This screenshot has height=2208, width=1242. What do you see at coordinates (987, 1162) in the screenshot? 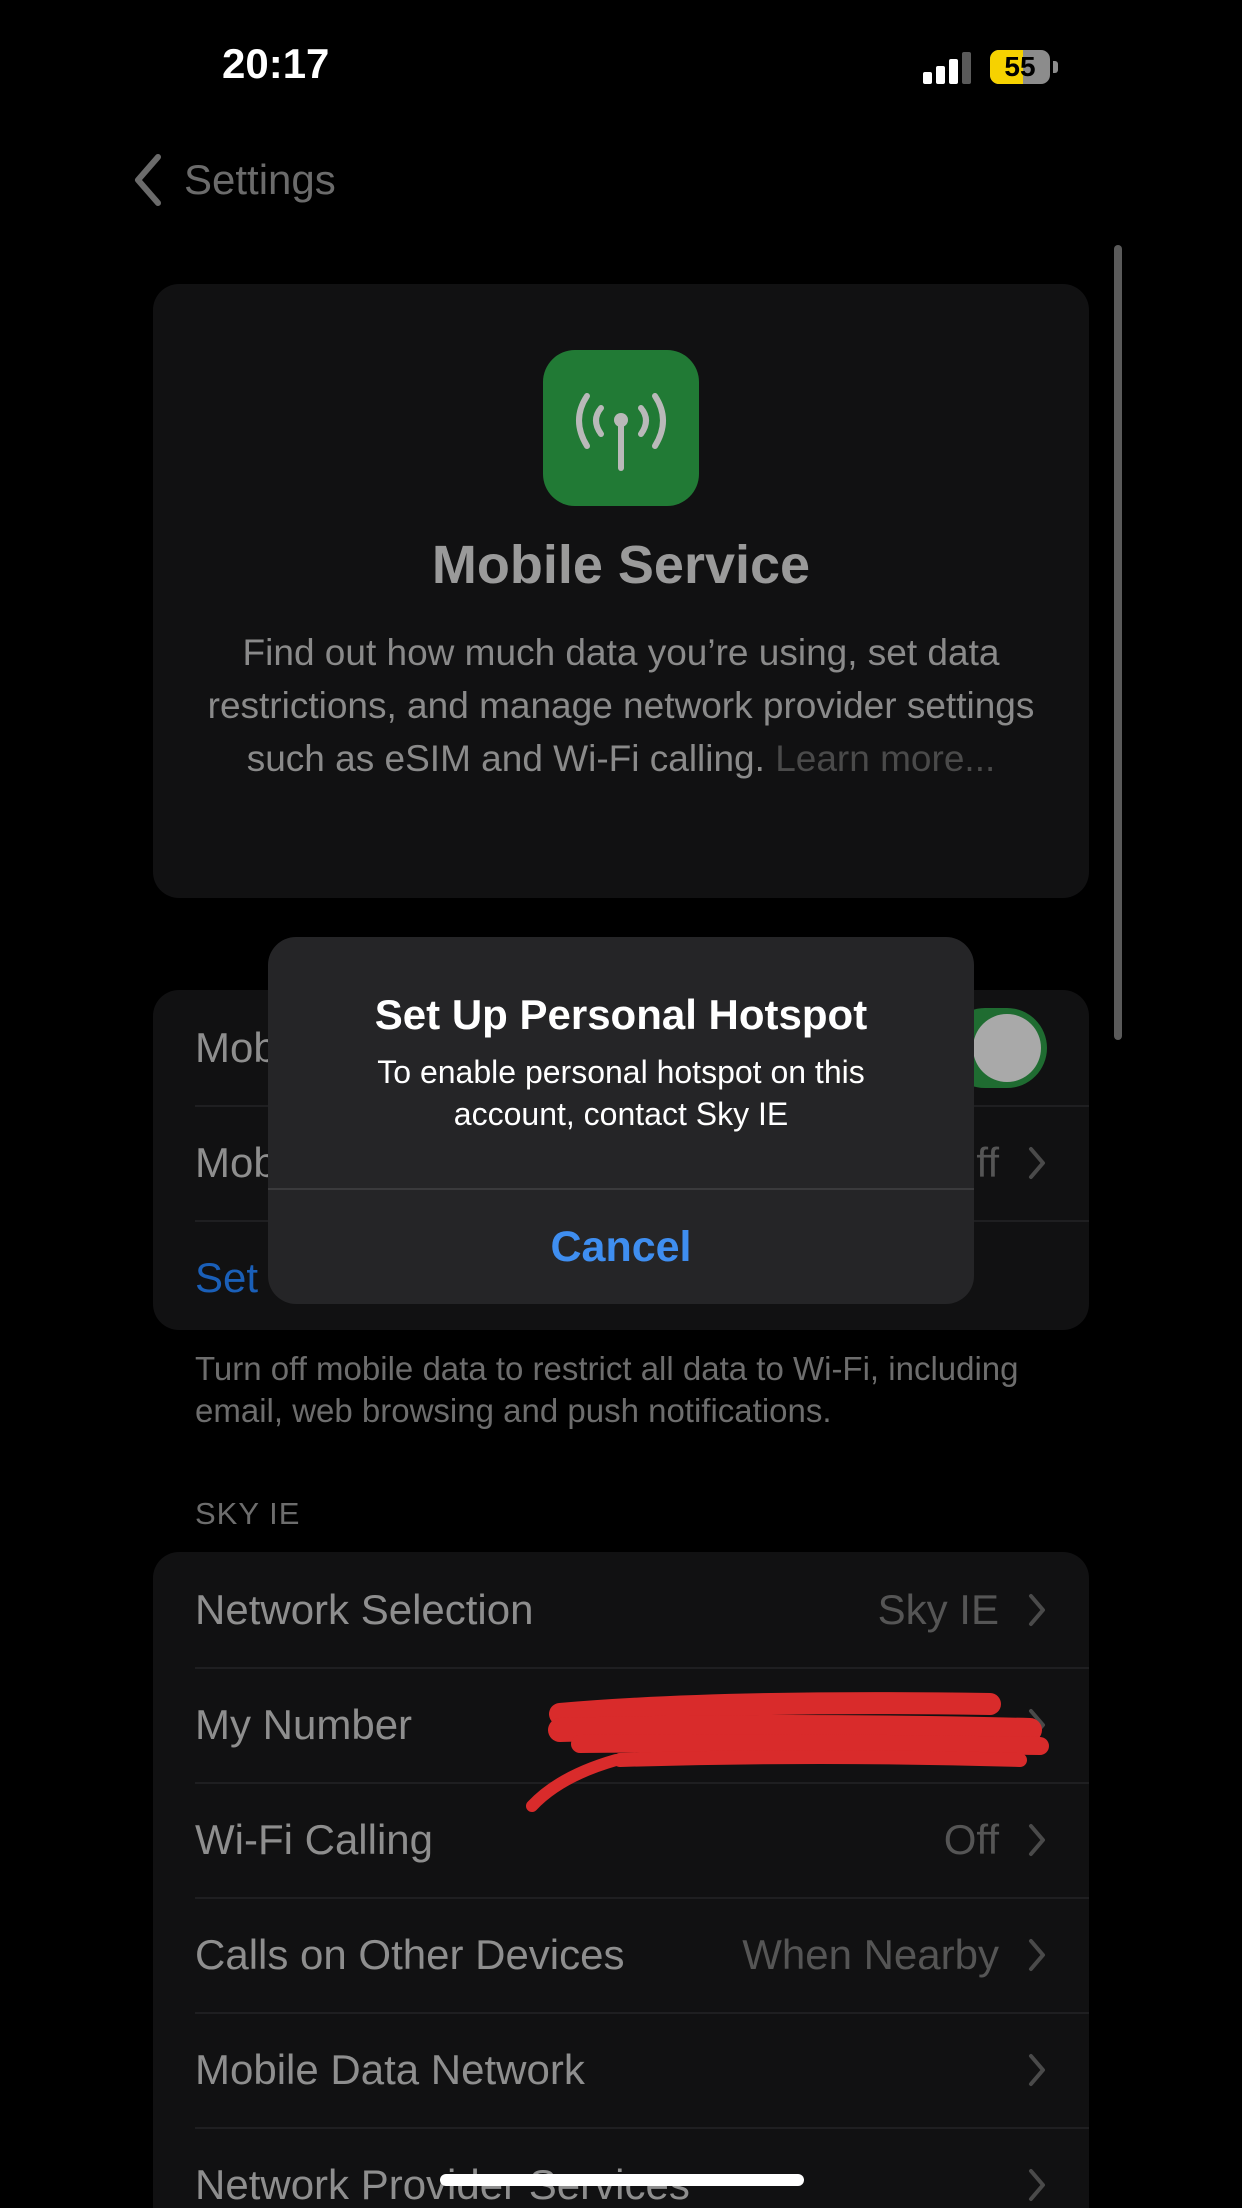
I see `mobile-data-options-value: ff` at bounding box center [987, 1162].